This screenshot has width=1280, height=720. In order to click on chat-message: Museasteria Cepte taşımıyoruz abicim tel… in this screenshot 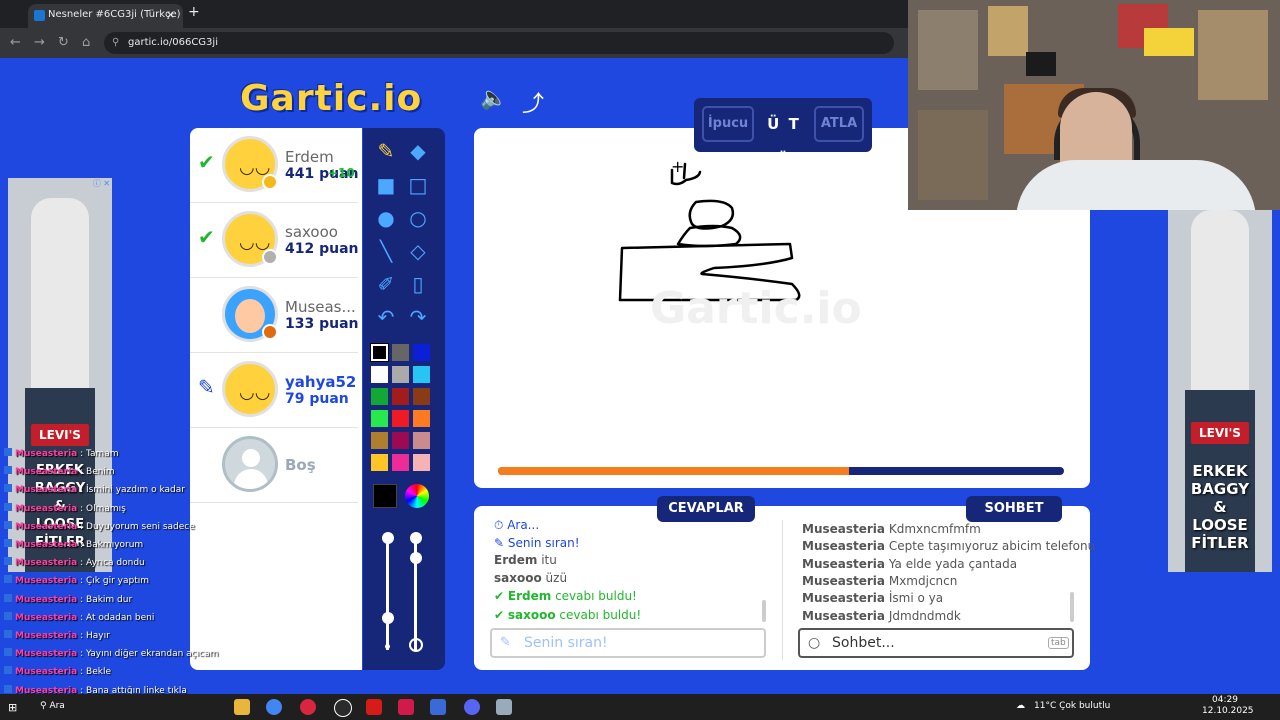, I will do `click(949, 546)`.